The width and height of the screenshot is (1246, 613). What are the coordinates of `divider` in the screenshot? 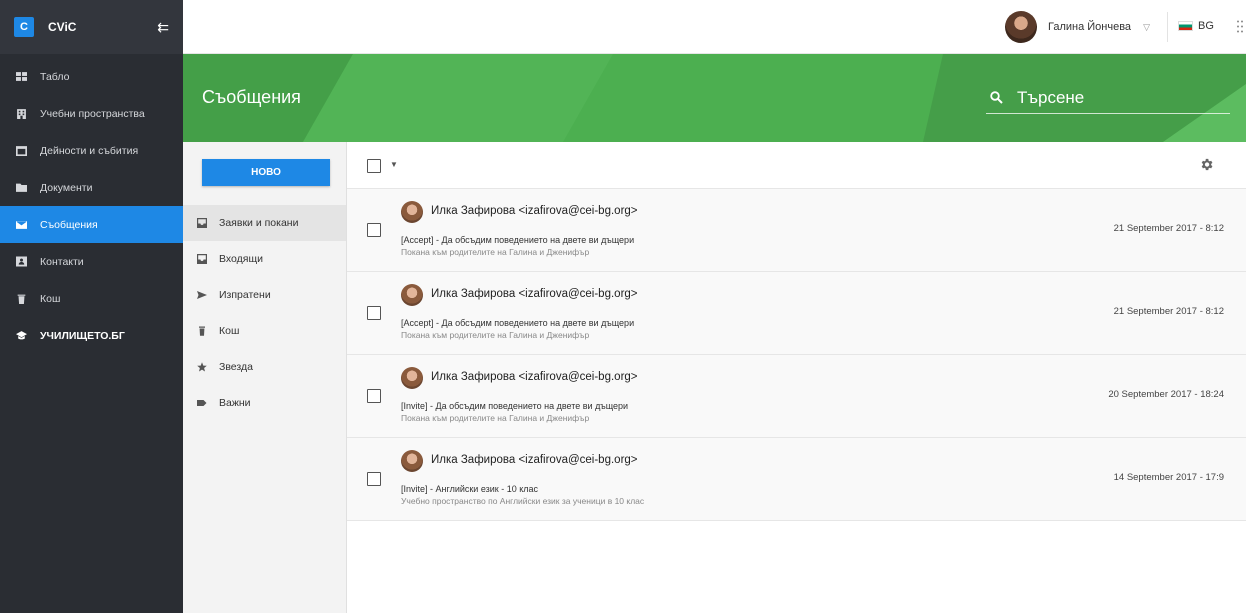 It's located at (1167, 27).